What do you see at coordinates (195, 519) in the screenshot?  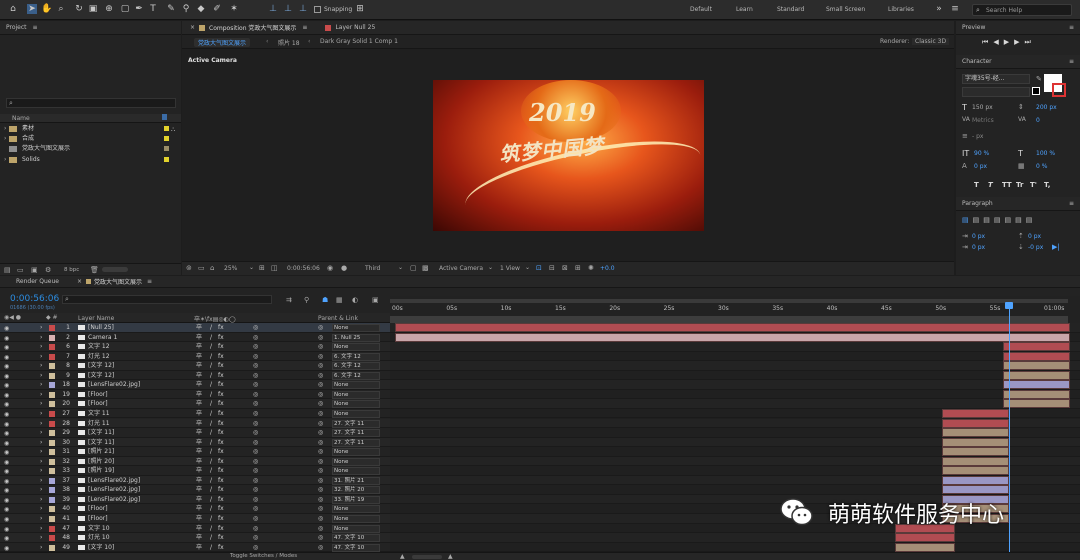 I see `layer-row: ◉ › 41 [Floor] 卒 / fx ◎ ◎ None` at bounding box center [195, 519].